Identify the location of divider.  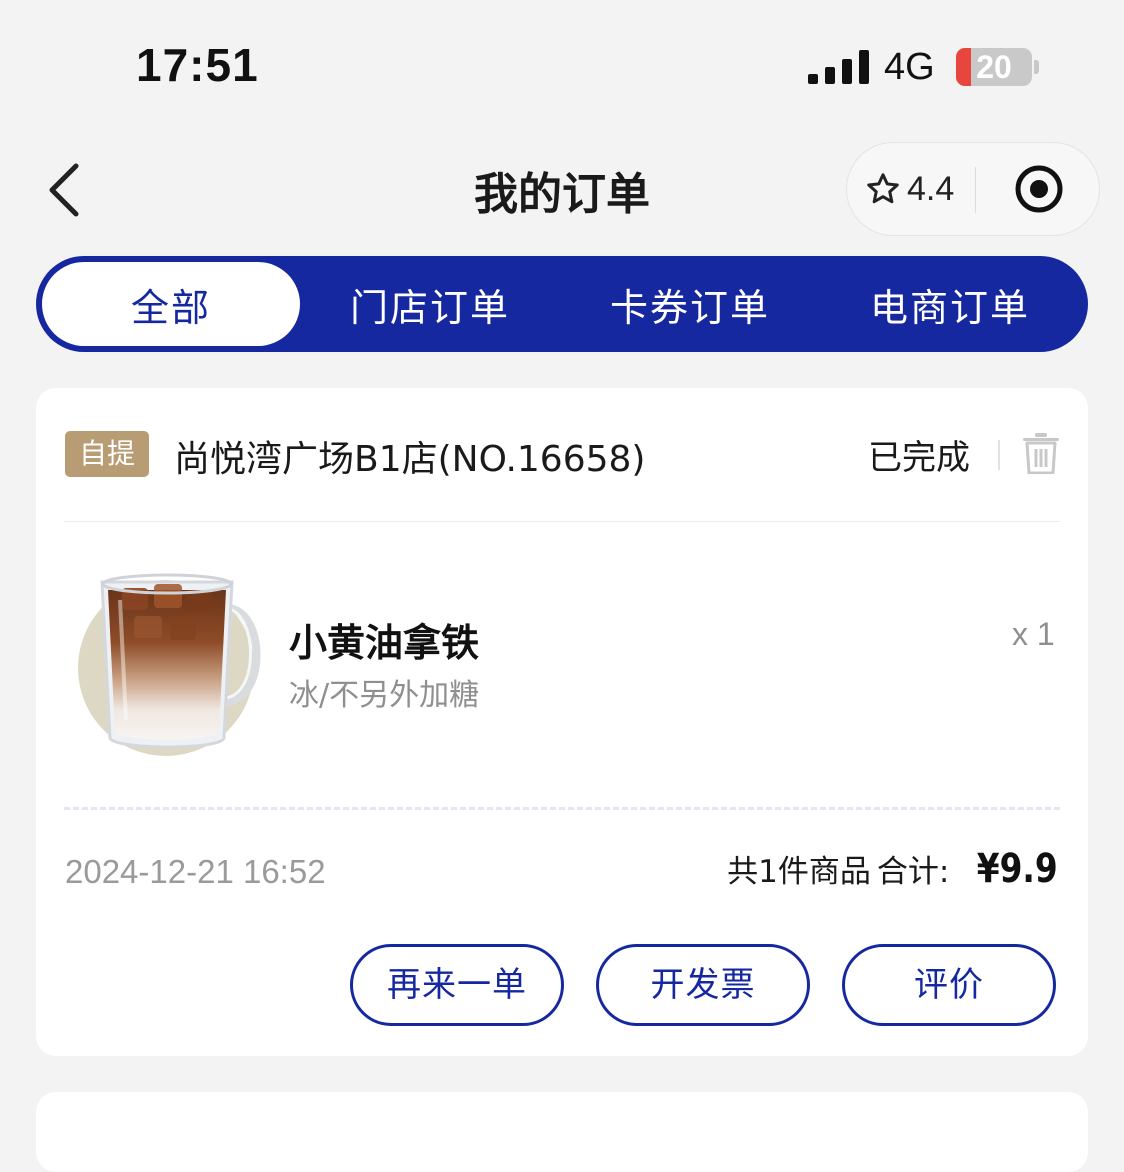
(562, 521).